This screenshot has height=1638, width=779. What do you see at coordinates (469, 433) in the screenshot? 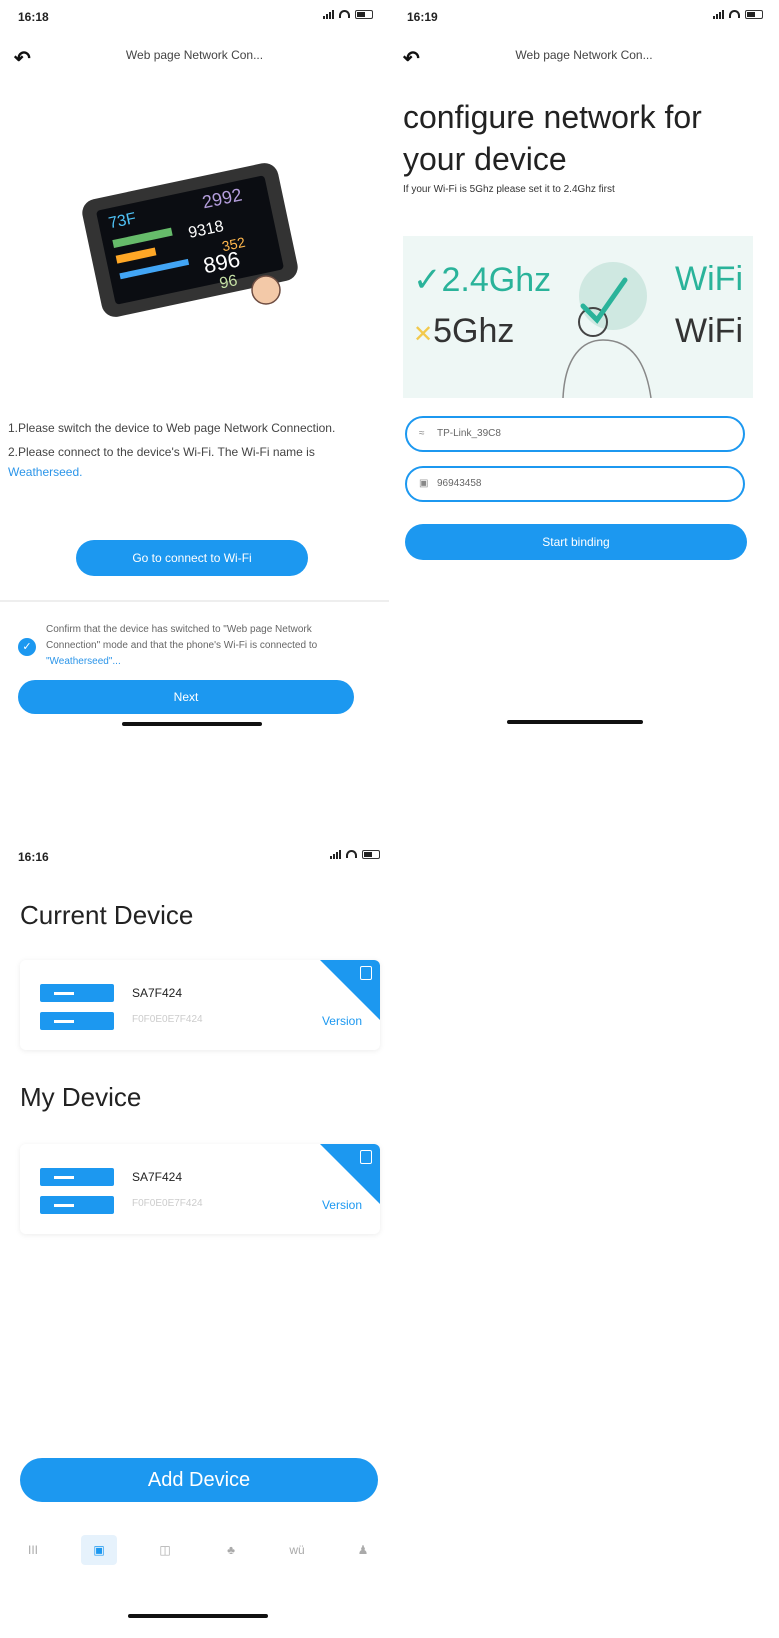
I see `ssid-value: TP-Link_39C8` at bounding box center [469, 433].